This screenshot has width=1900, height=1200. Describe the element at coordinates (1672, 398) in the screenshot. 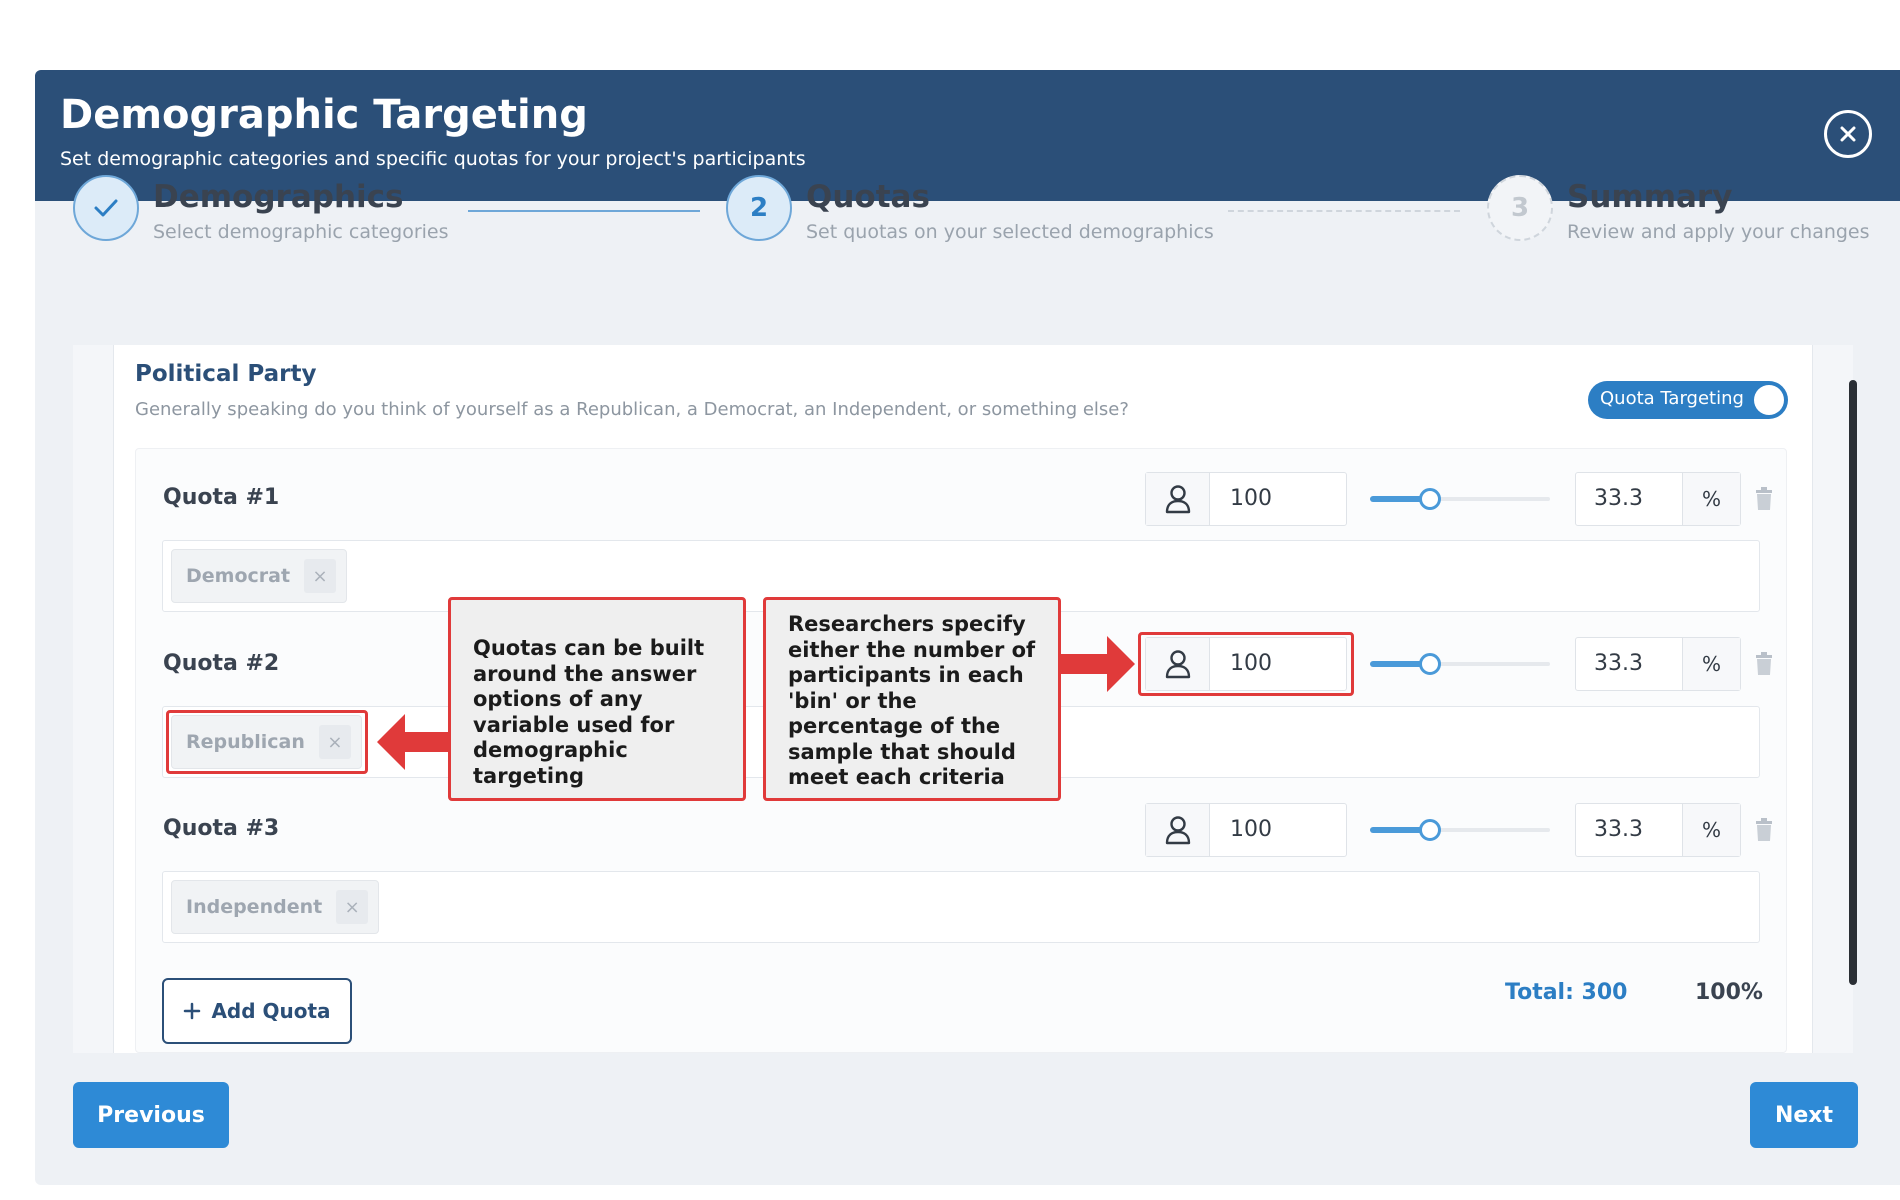

I see `toggle-label: Quota Targeting` at that location.